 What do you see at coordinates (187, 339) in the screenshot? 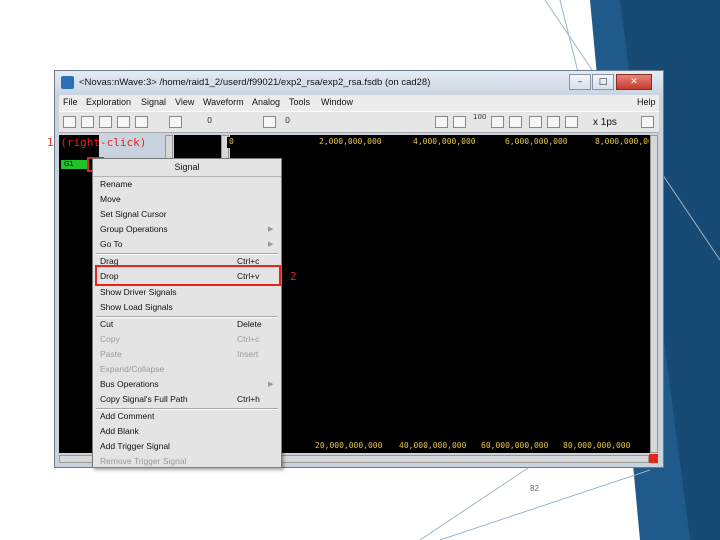
I see `menu-item-copy: Copy Ctrl+c` at bounding box center [187, 339].